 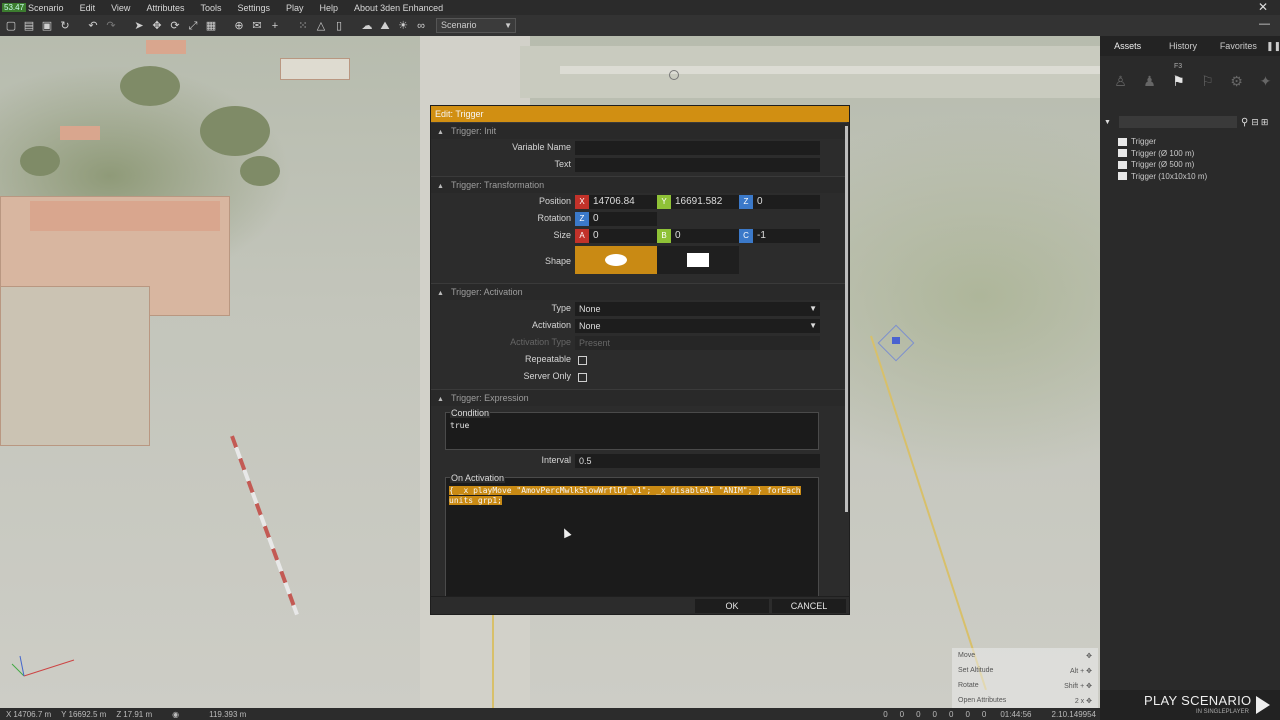 I want to click on rotation-z-field: 0, so click(x=623, y=219).